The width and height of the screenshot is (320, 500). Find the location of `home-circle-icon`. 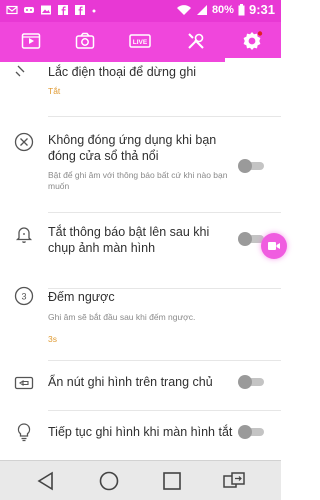

home-circle-icon is located at coordinates (109, 481).